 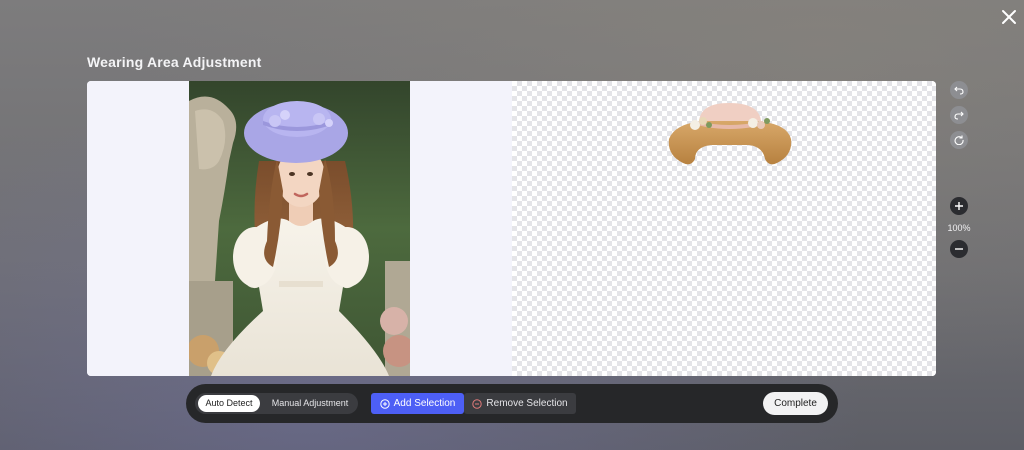 What do you see at coordinates (229, 403) in the screenshot?
I see `auto-detect-tab: Auto Detect` at bounding box center [229, 403].